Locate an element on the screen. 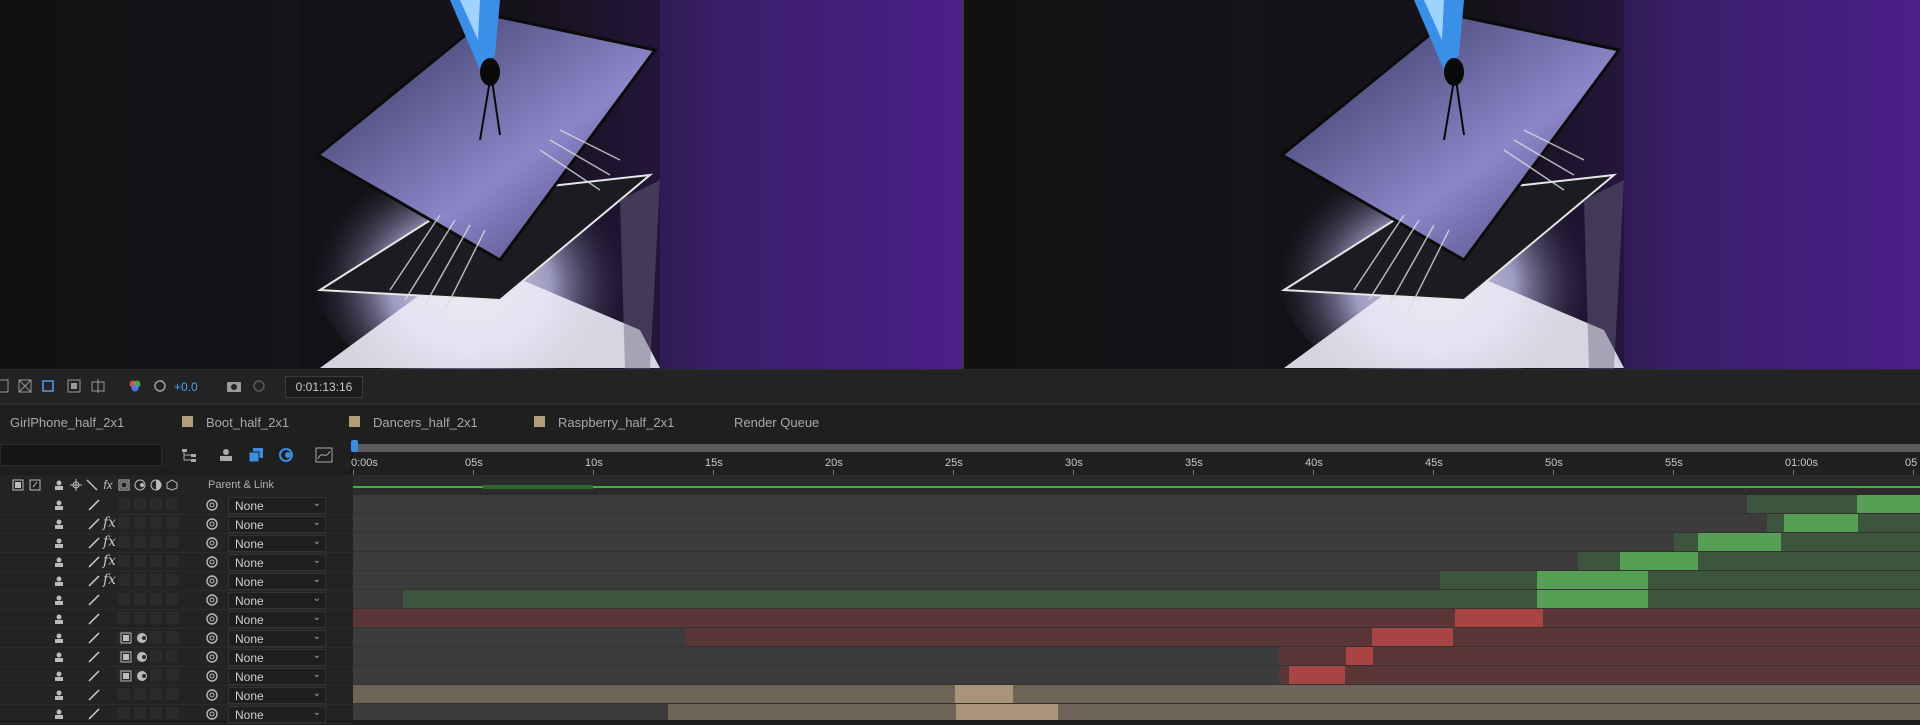  frame-blend-switch-icon is located at coordinates (124, 485).